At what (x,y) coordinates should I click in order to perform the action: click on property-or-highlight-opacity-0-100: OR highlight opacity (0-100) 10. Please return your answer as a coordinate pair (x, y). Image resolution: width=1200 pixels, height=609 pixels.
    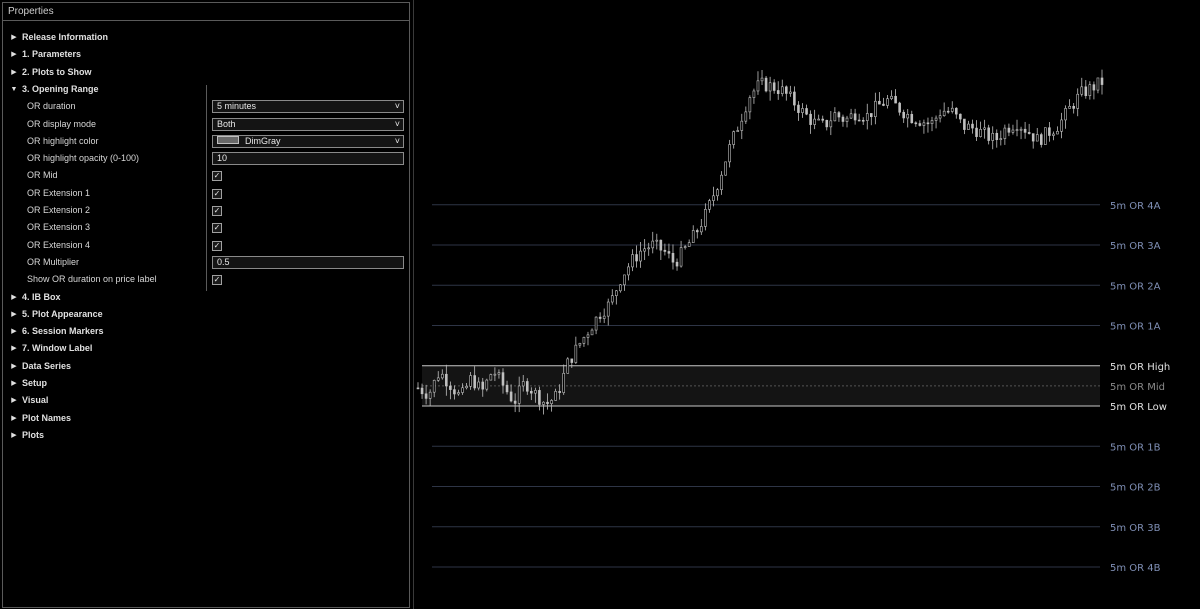
    Looking at the image, I should click on (206, 158).